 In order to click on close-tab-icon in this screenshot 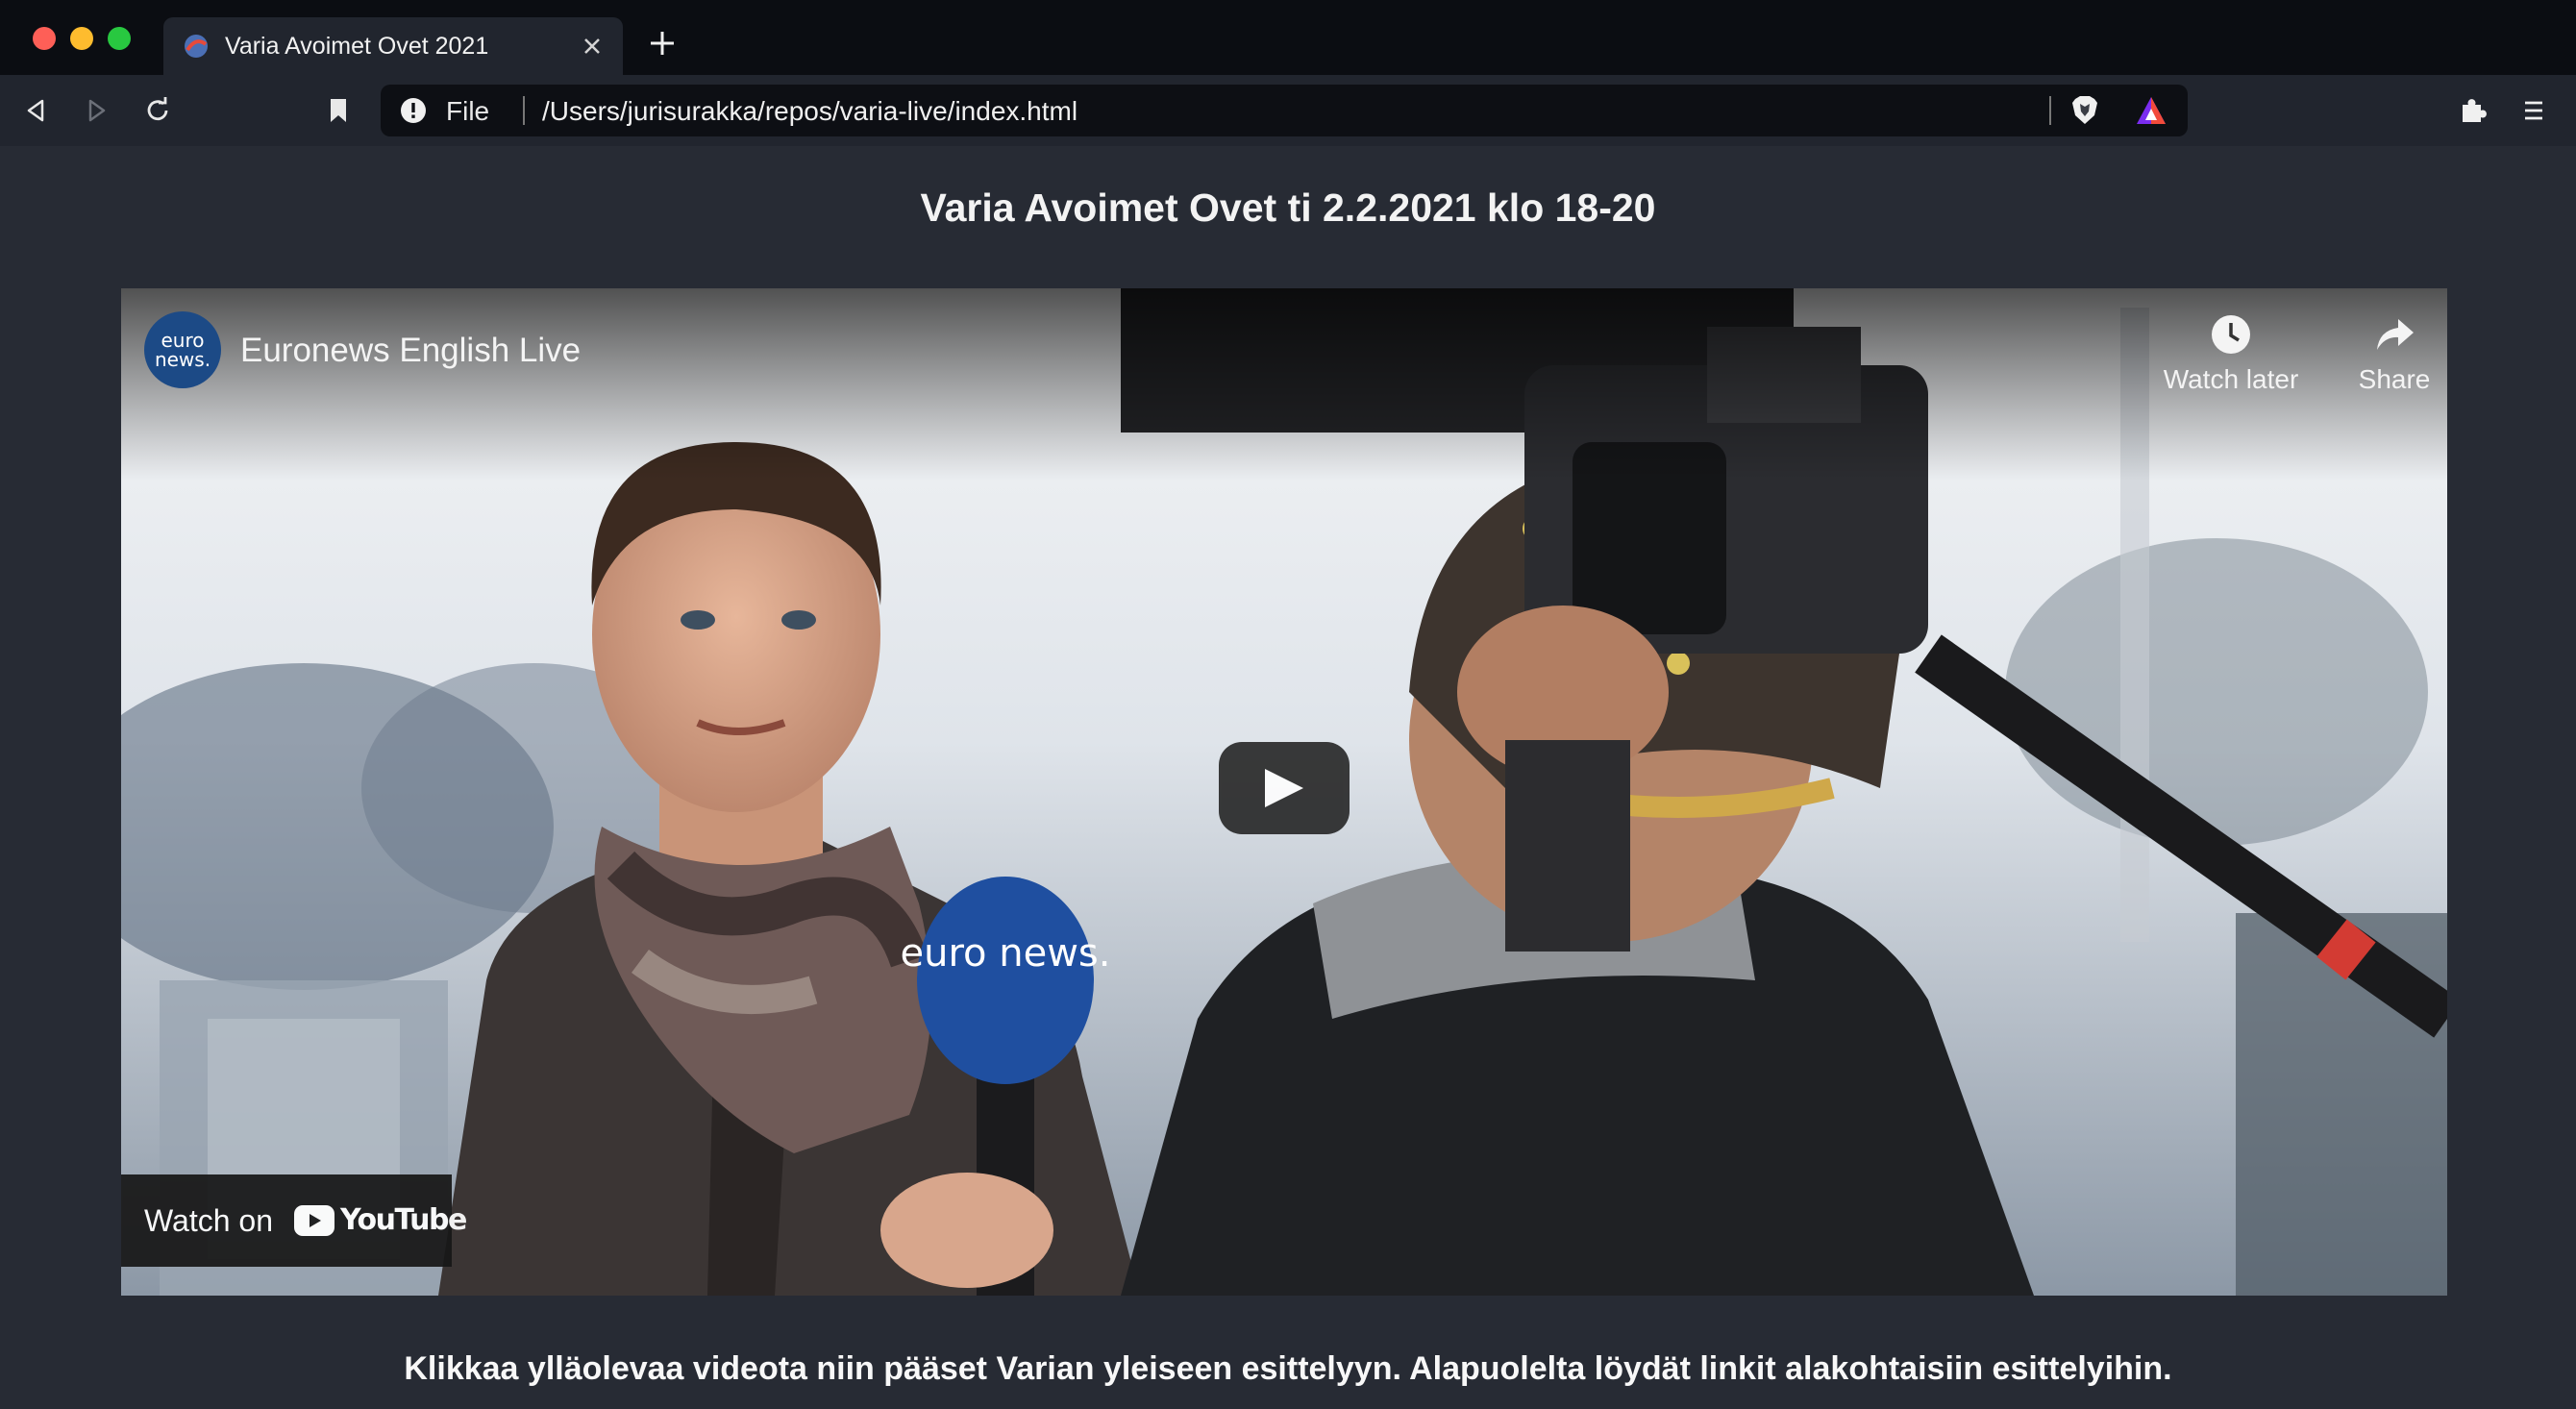, I will do `click(592, 46)`.